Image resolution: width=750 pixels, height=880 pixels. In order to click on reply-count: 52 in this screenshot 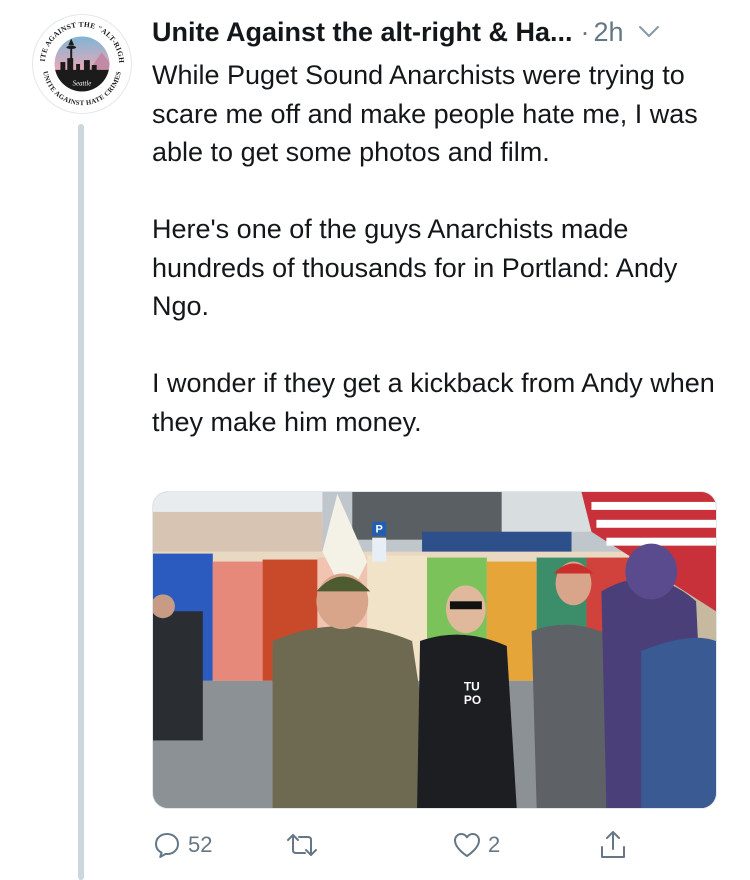, I will do `click(200, 844)`.